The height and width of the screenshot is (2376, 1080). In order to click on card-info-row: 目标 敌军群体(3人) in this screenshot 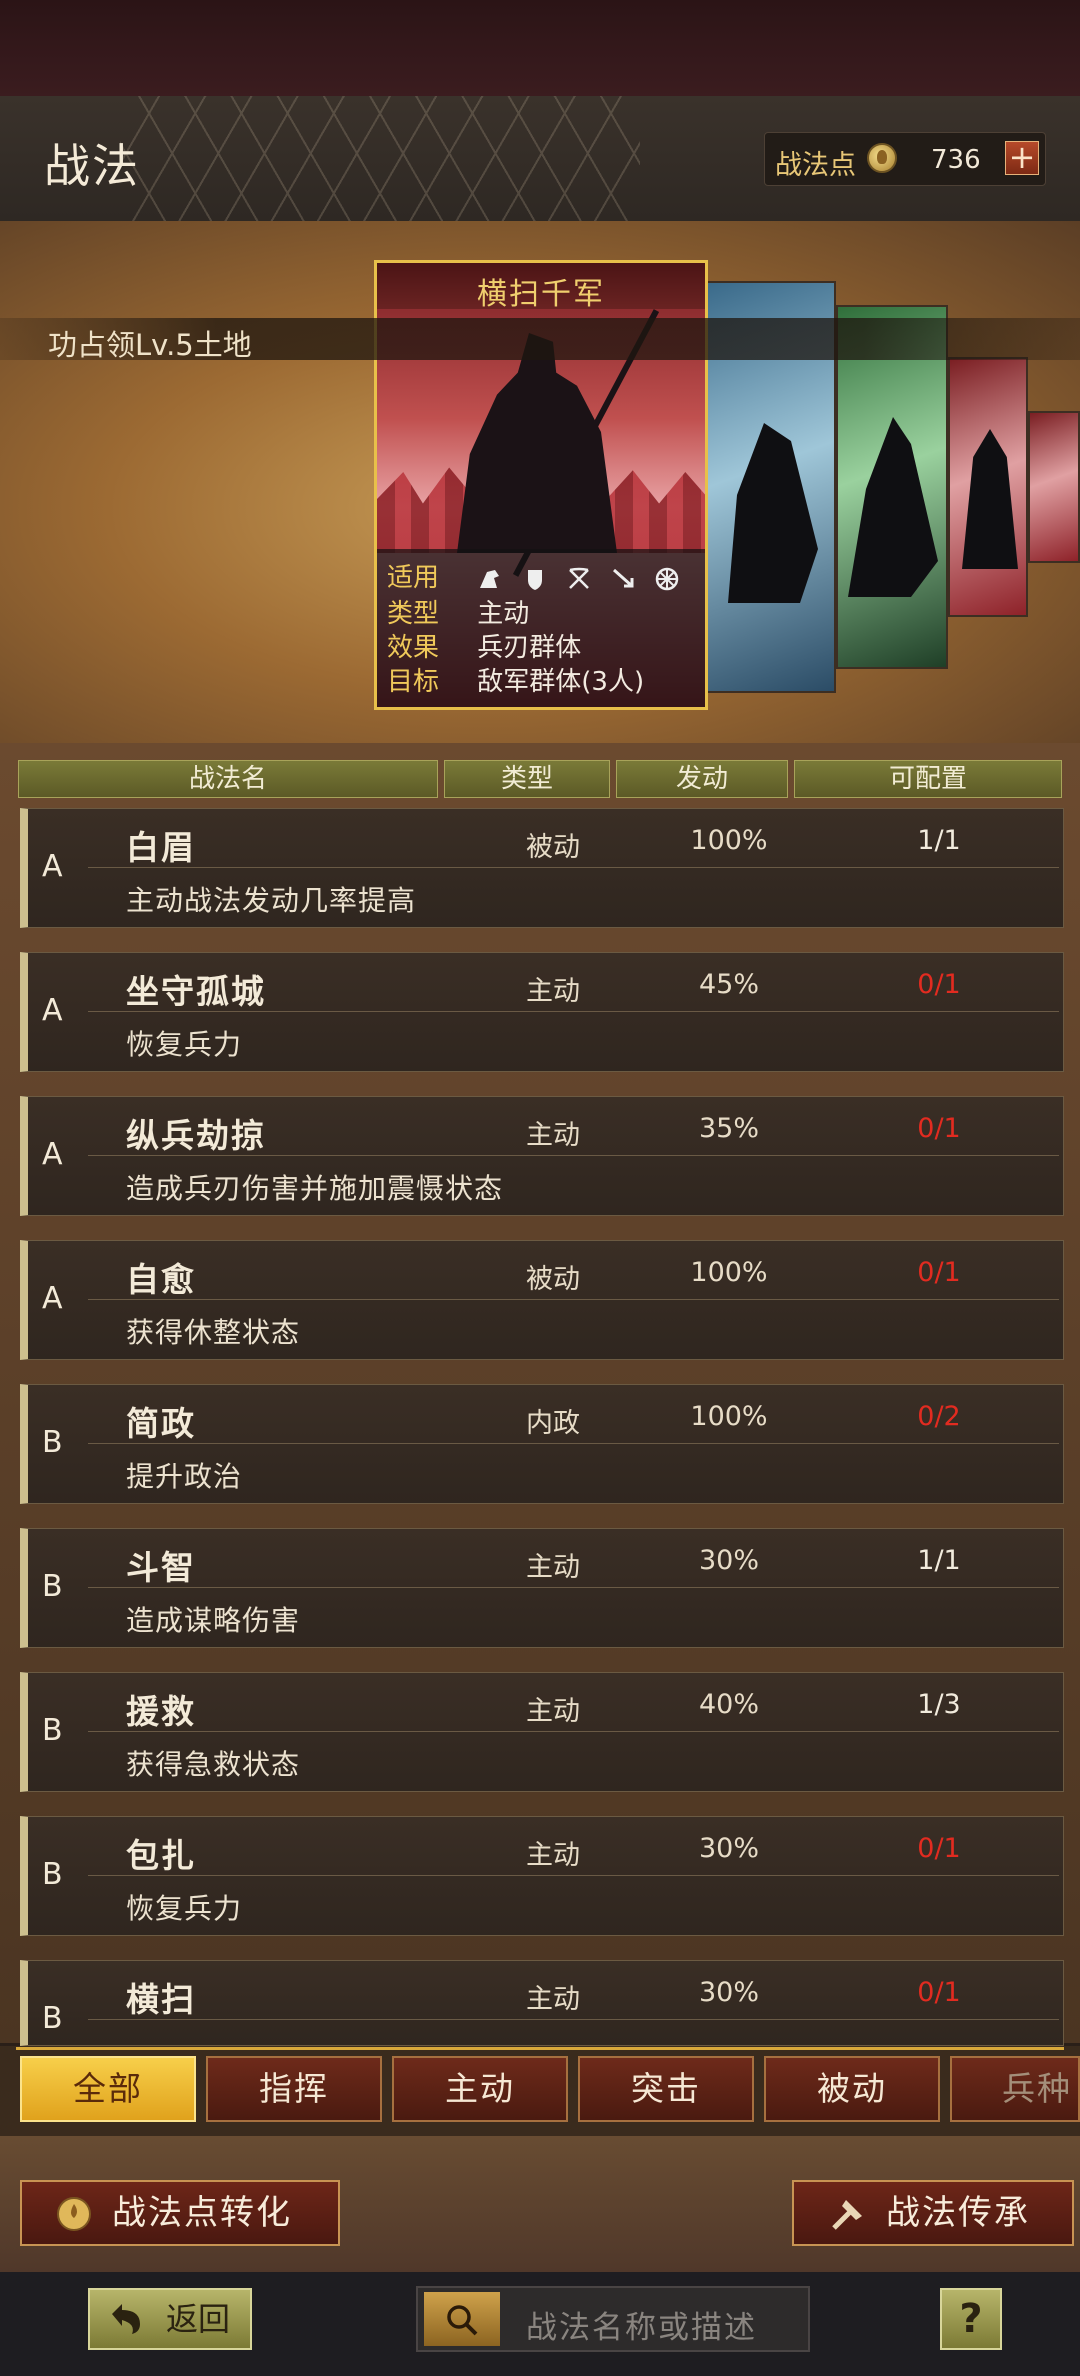, I will do `click(515, 679)`.